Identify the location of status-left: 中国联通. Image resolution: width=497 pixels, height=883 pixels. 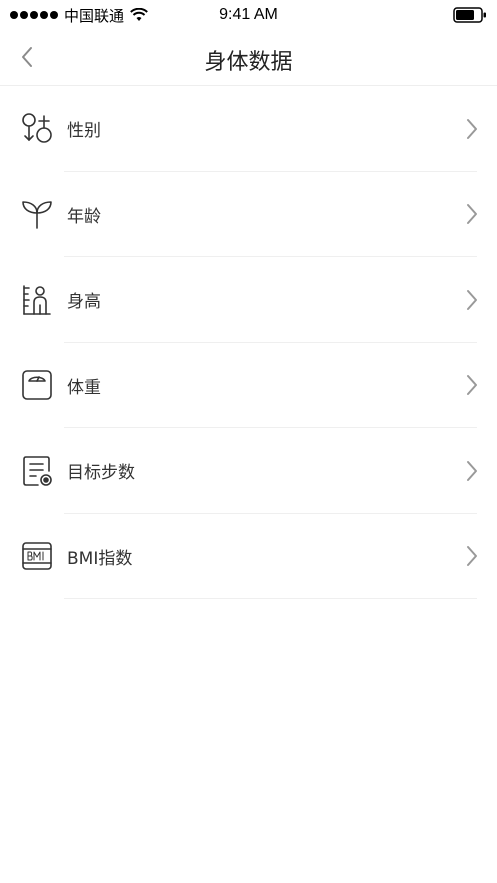
(79, 15).